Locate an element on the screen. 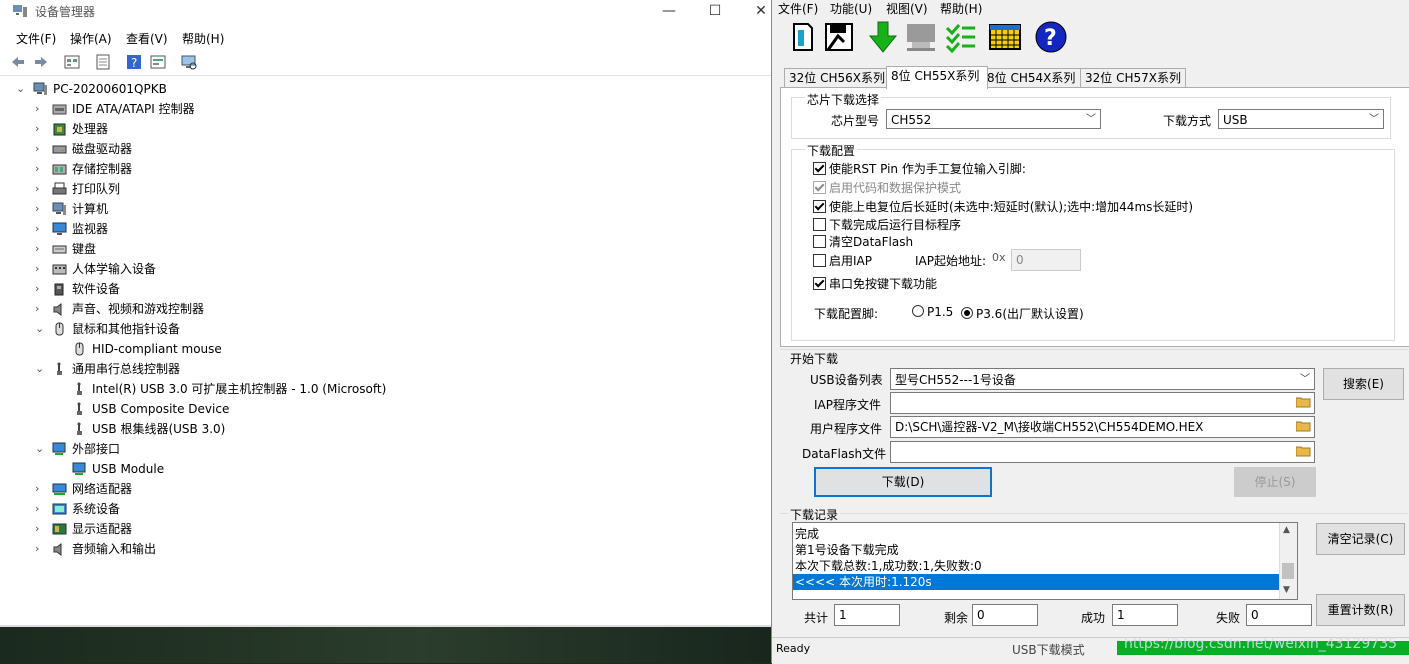  horizontal-scrollbar is located at coordinates (385, 626).